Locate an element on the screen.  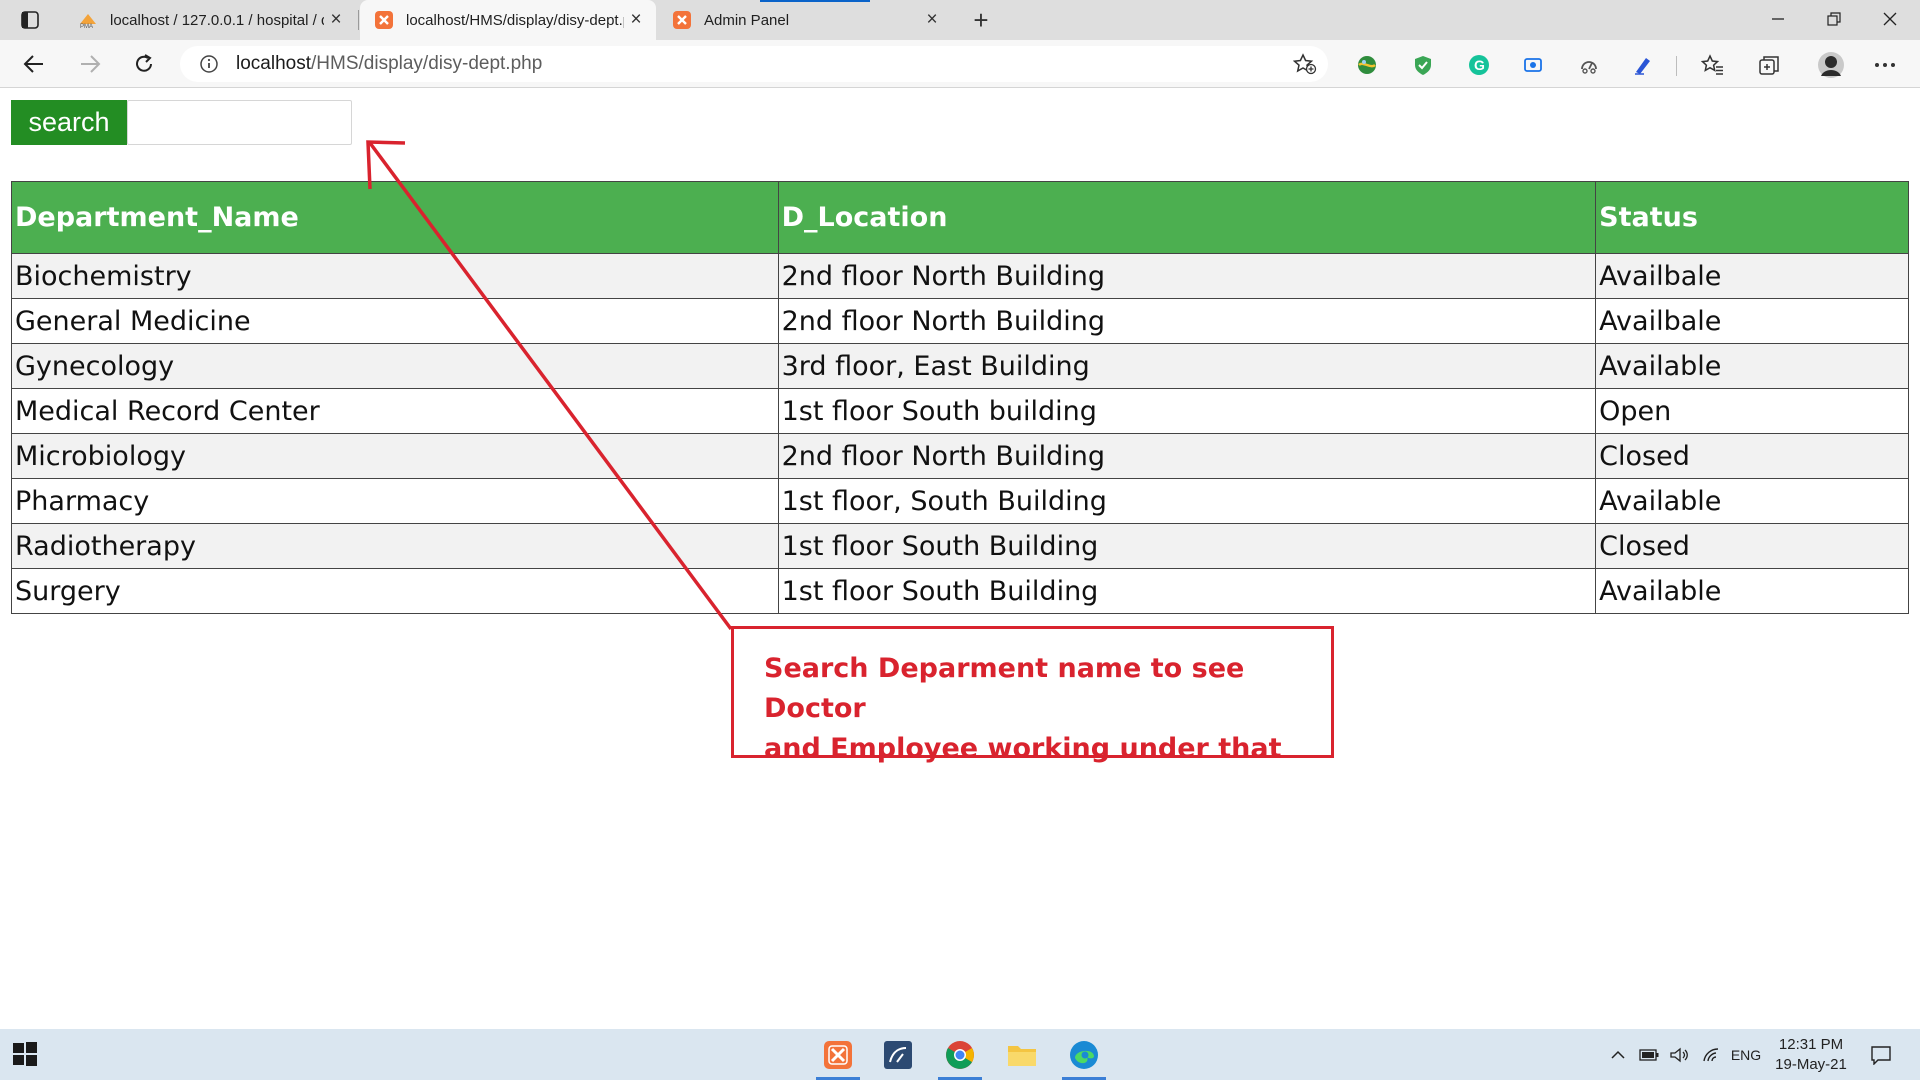
phpmyadmin-icon: PMA is located at coordinates (88, 20).